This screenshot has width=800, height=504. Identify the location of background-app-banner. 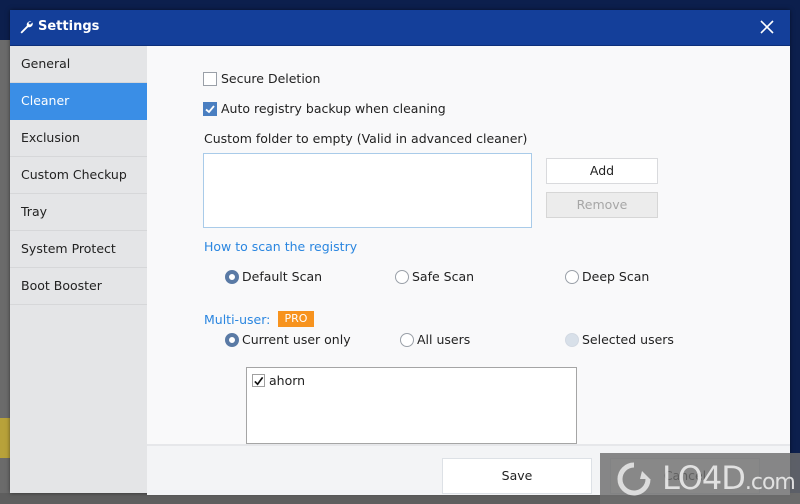
(5, 438).